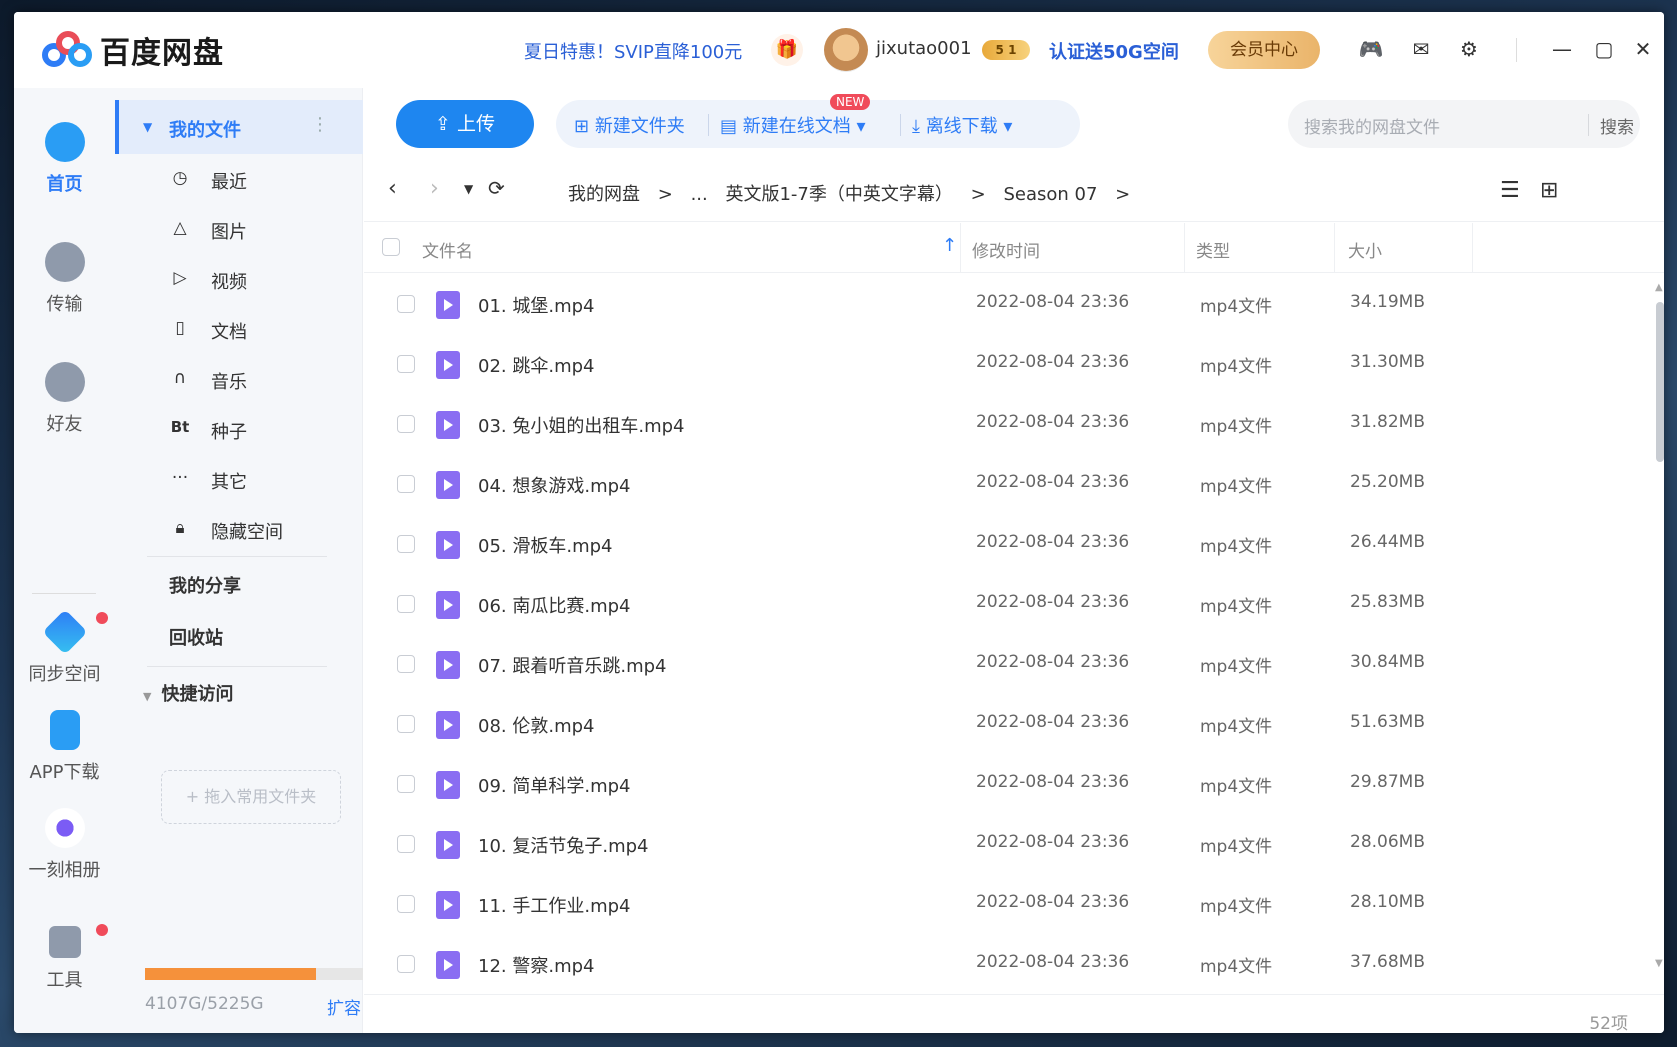 Image resolution: width=1677 pixels, height=1047 pixels. What do you see at coordinates (536, 305) in the screenshot?
I see `file-name: 01. 城堡.mp4` at bounding box center [536, 305].